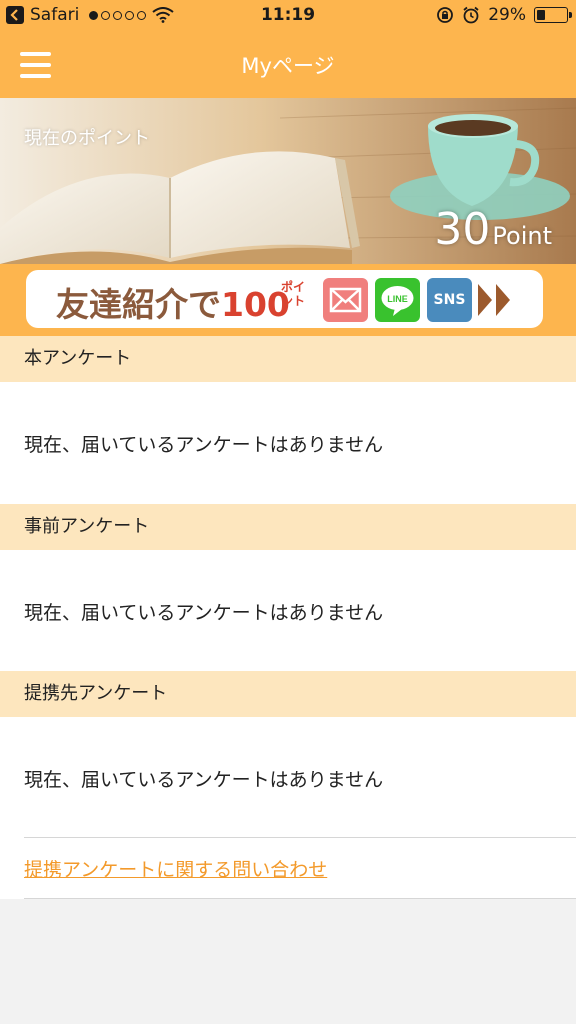 This screenshot has height=1024, width=576. What do you see at coordinates (553, 15) in the screenshot?
I see `battery-icon` at bounding box center [553, 15].